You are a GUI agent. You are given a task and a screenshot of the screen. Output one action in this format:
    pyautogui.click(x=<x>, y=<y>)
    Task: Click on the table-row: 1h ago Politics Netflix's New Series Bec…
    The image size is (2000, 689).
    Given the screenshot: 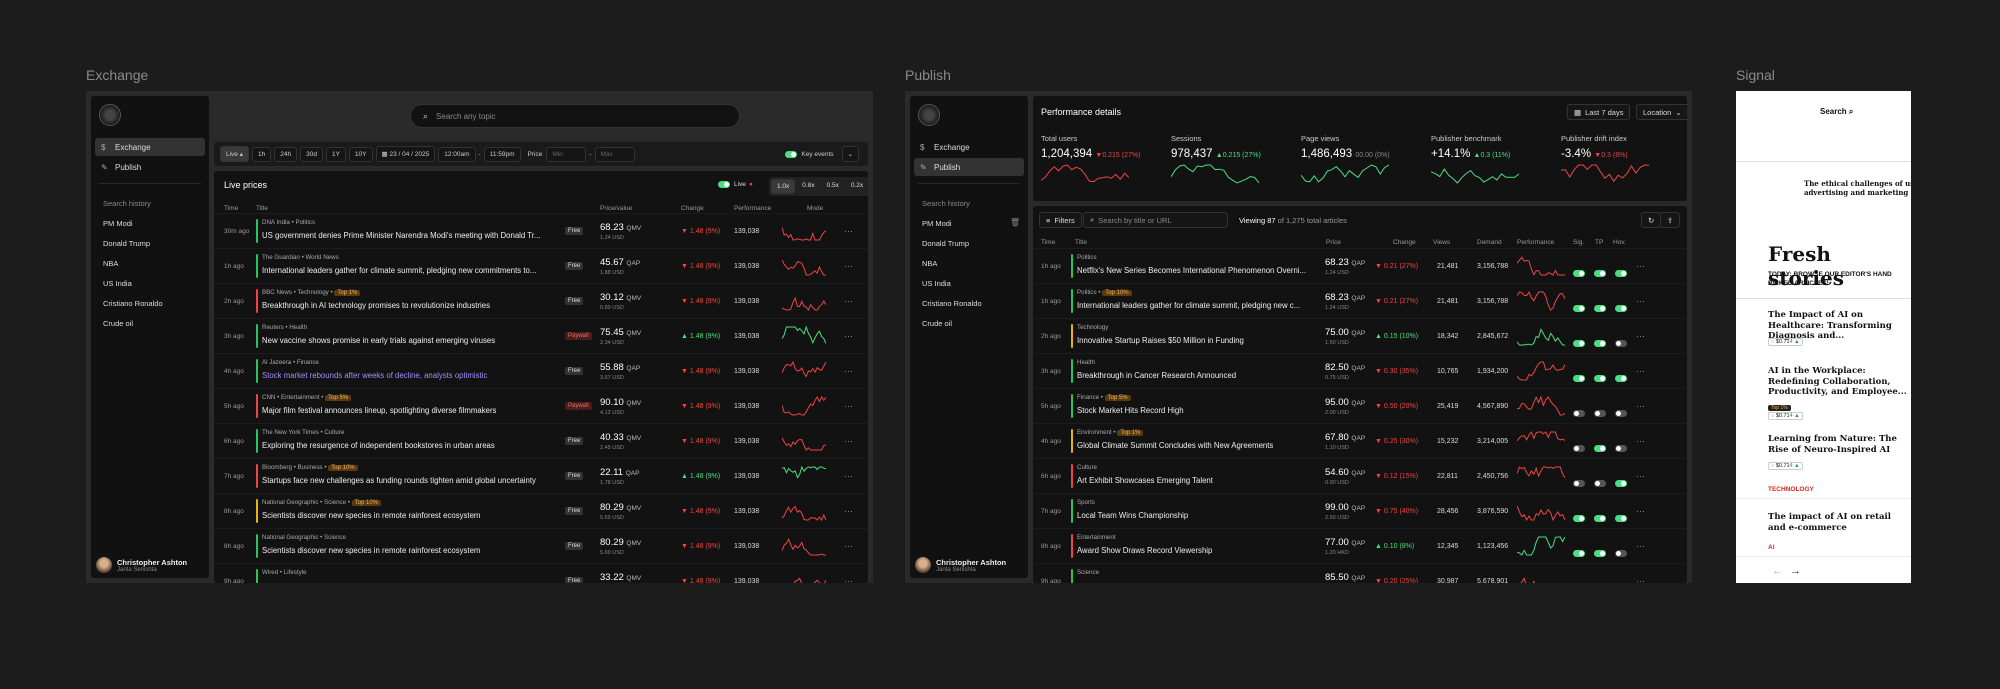 What is the action you would take?
    pyautogui.click(x=1360, y=265)
    